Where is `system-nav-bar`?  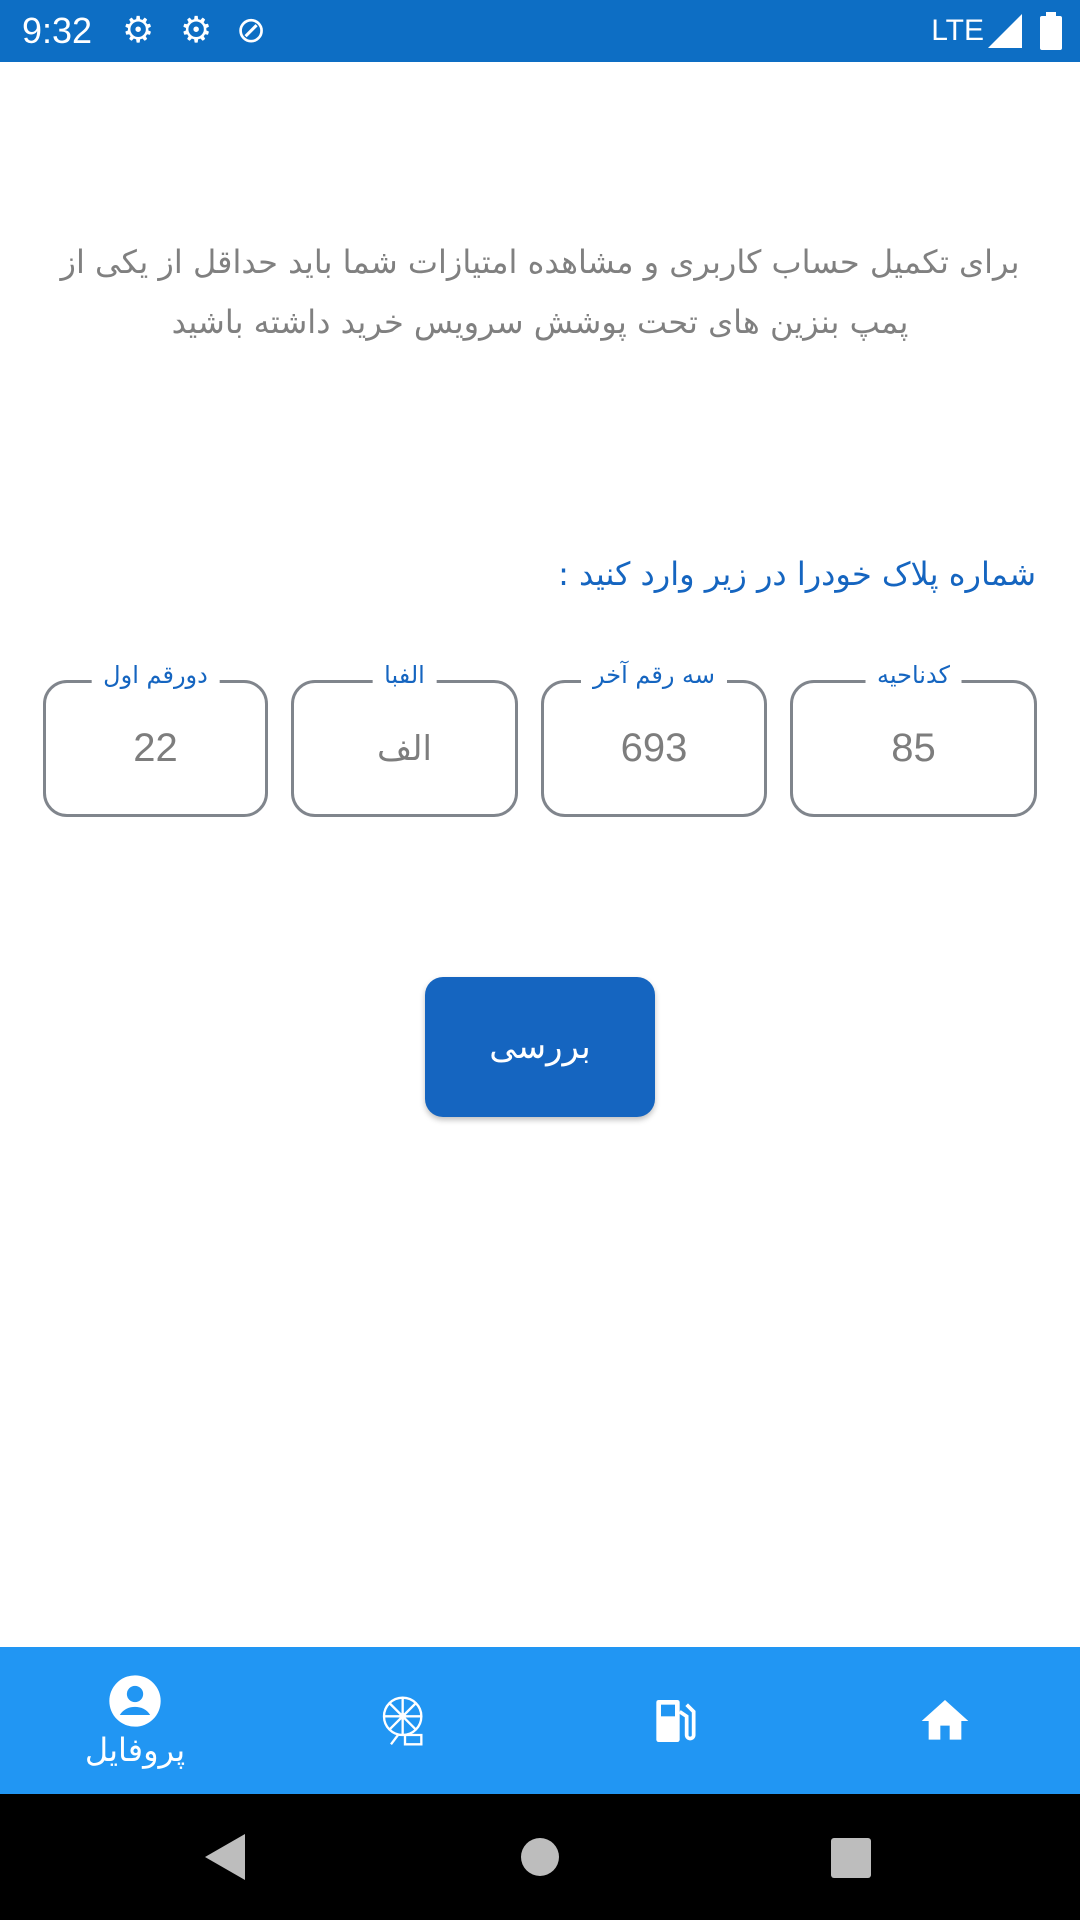 system-nav-bar is located at coordinates (540, 1857).